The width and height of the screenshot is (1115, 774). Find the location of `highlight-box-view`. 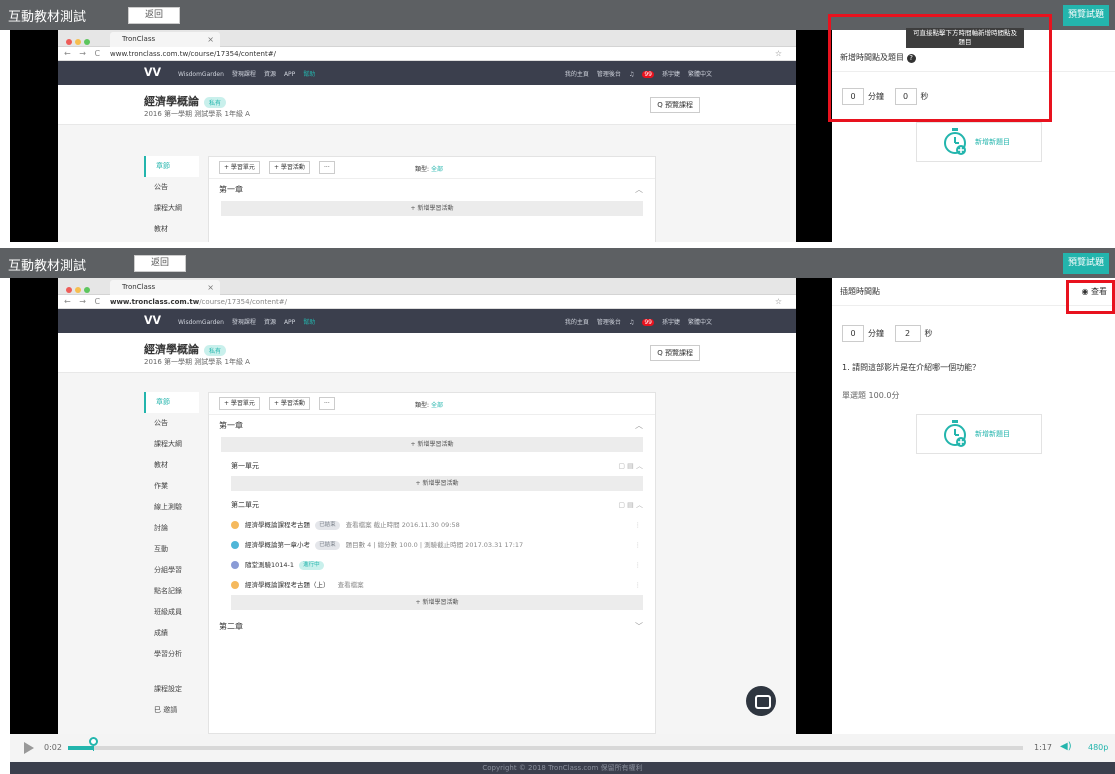

highlight-box-view is located at coordinates (1090, 297).